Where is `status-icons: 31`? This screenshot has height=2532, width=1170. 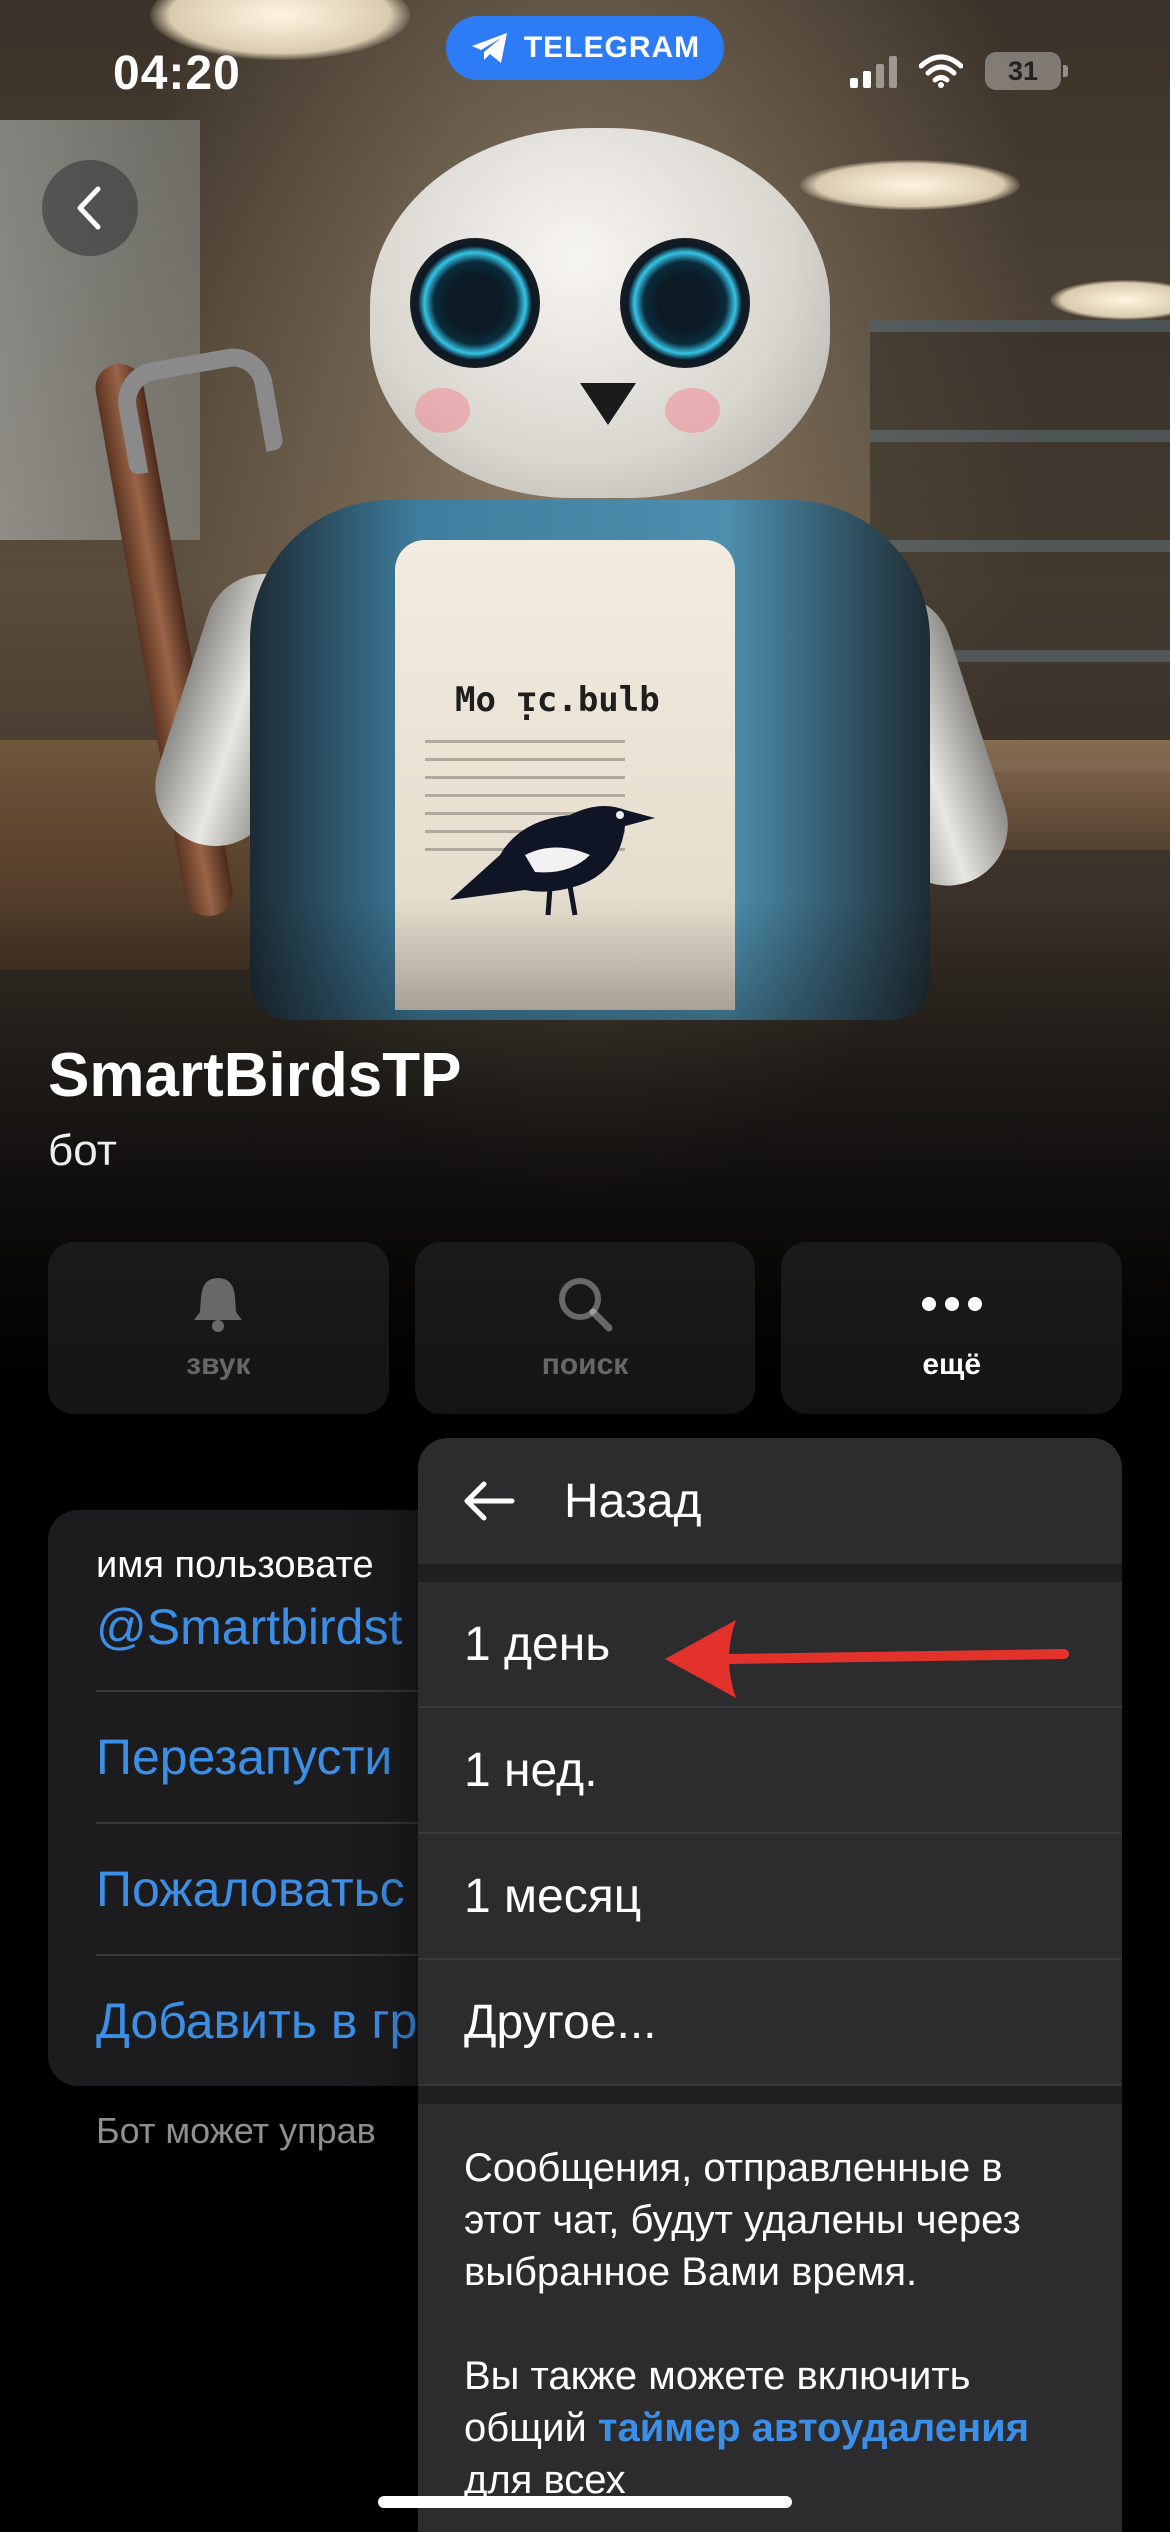
status-icons: 31 is located at coordinates (959, 71).